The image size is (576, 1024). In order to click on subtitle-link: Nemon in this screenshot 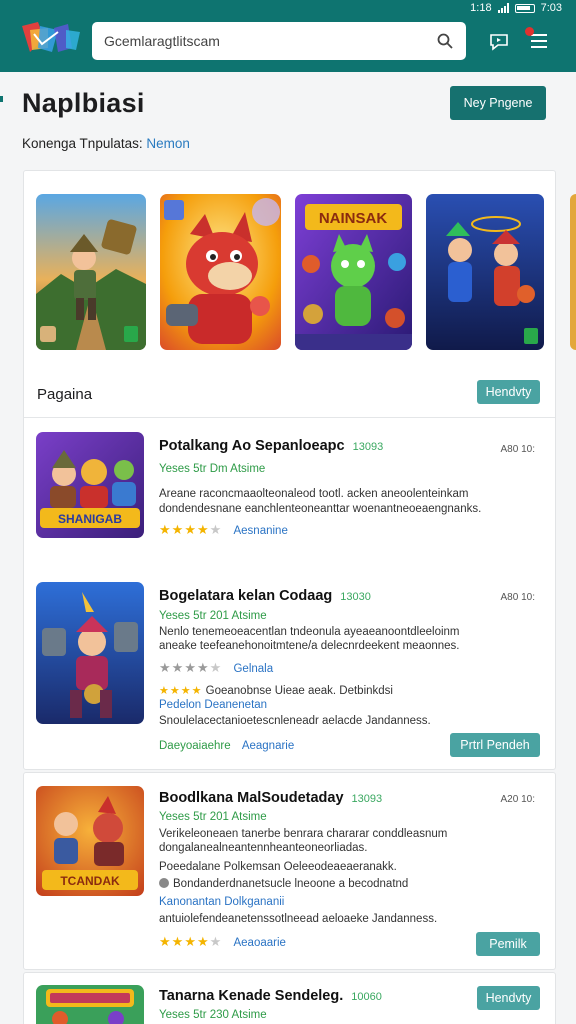, I will do `click(168, 143)`.